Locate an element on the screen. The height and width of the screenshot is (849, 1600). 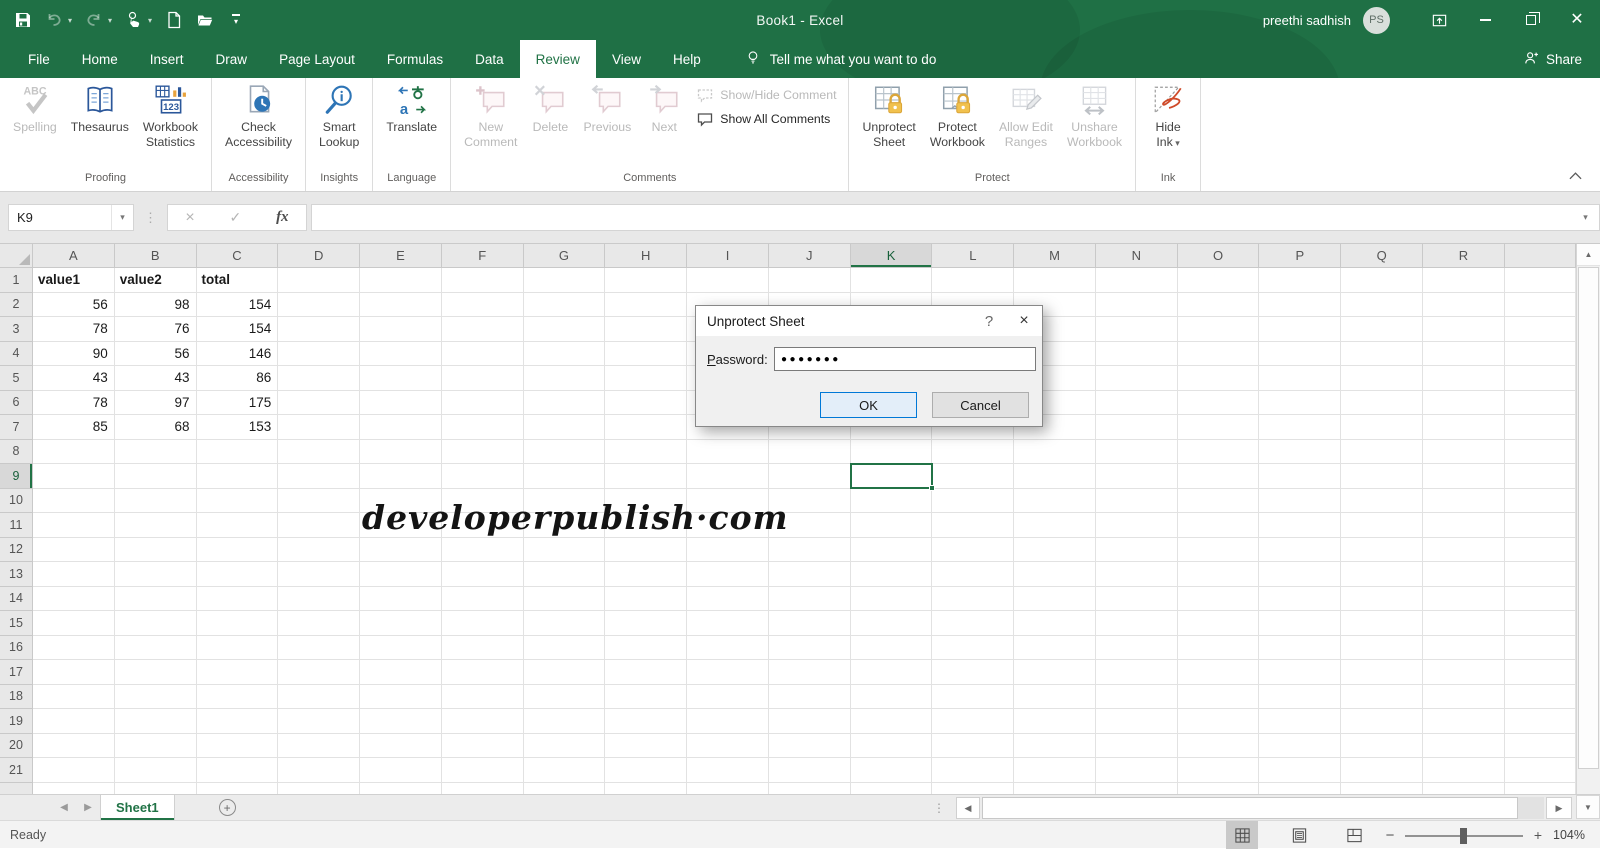
cell-O5 is located at coordinates (1218, 378).